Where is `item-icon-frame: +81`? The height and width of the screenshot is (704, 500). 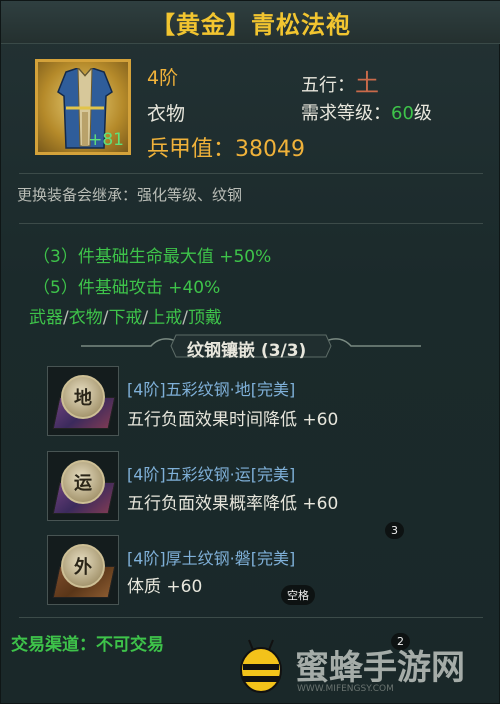 item-icon-frame: +81 is located at coordinates (83, 107).